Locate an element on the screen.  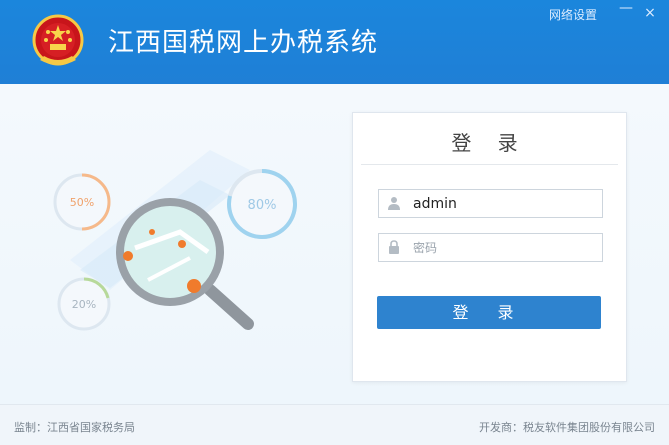
magnifier-icon is located at coordinates (185, 264).